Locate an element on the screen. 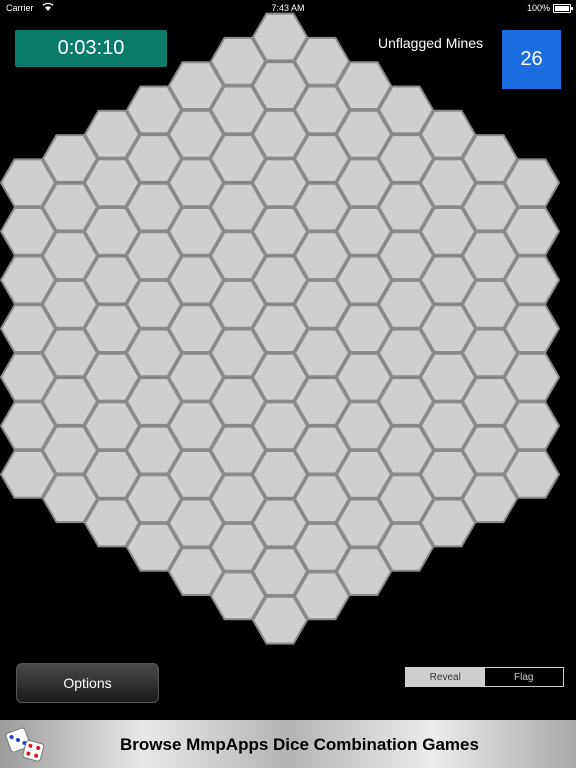 The width and height of the screenshot is (576, 768). options-button: Options is located at coordinates (87, 683).